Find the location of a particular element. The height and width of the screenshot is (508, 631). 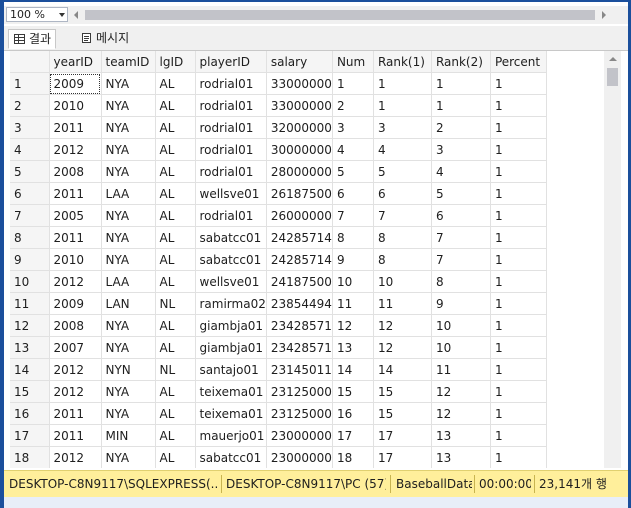

table-cell: 23145011 is located at coordinates (299, 369).